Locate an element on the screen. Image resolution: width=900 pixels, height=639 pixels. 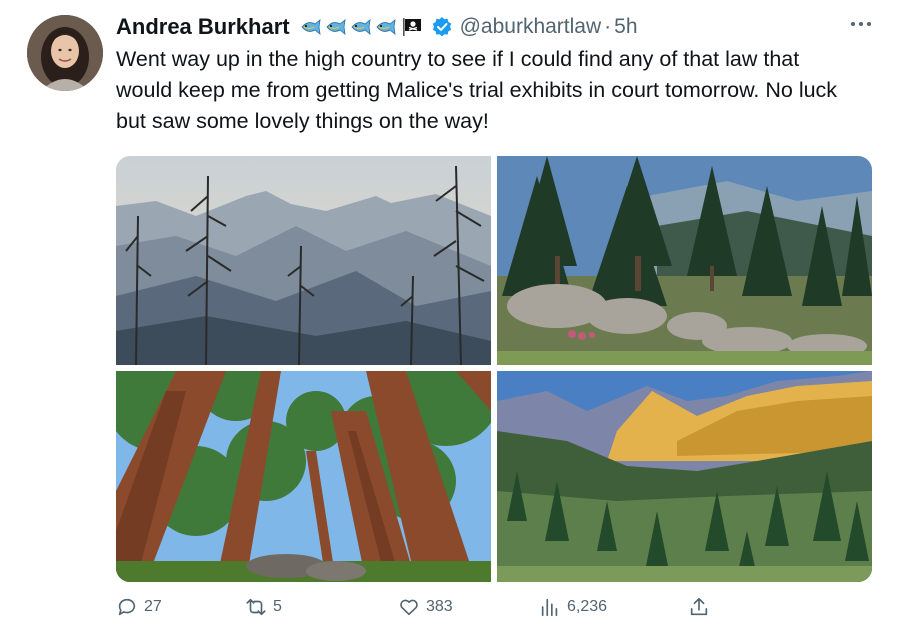
views-button: 6,236 is located at coordinates (573, 607).